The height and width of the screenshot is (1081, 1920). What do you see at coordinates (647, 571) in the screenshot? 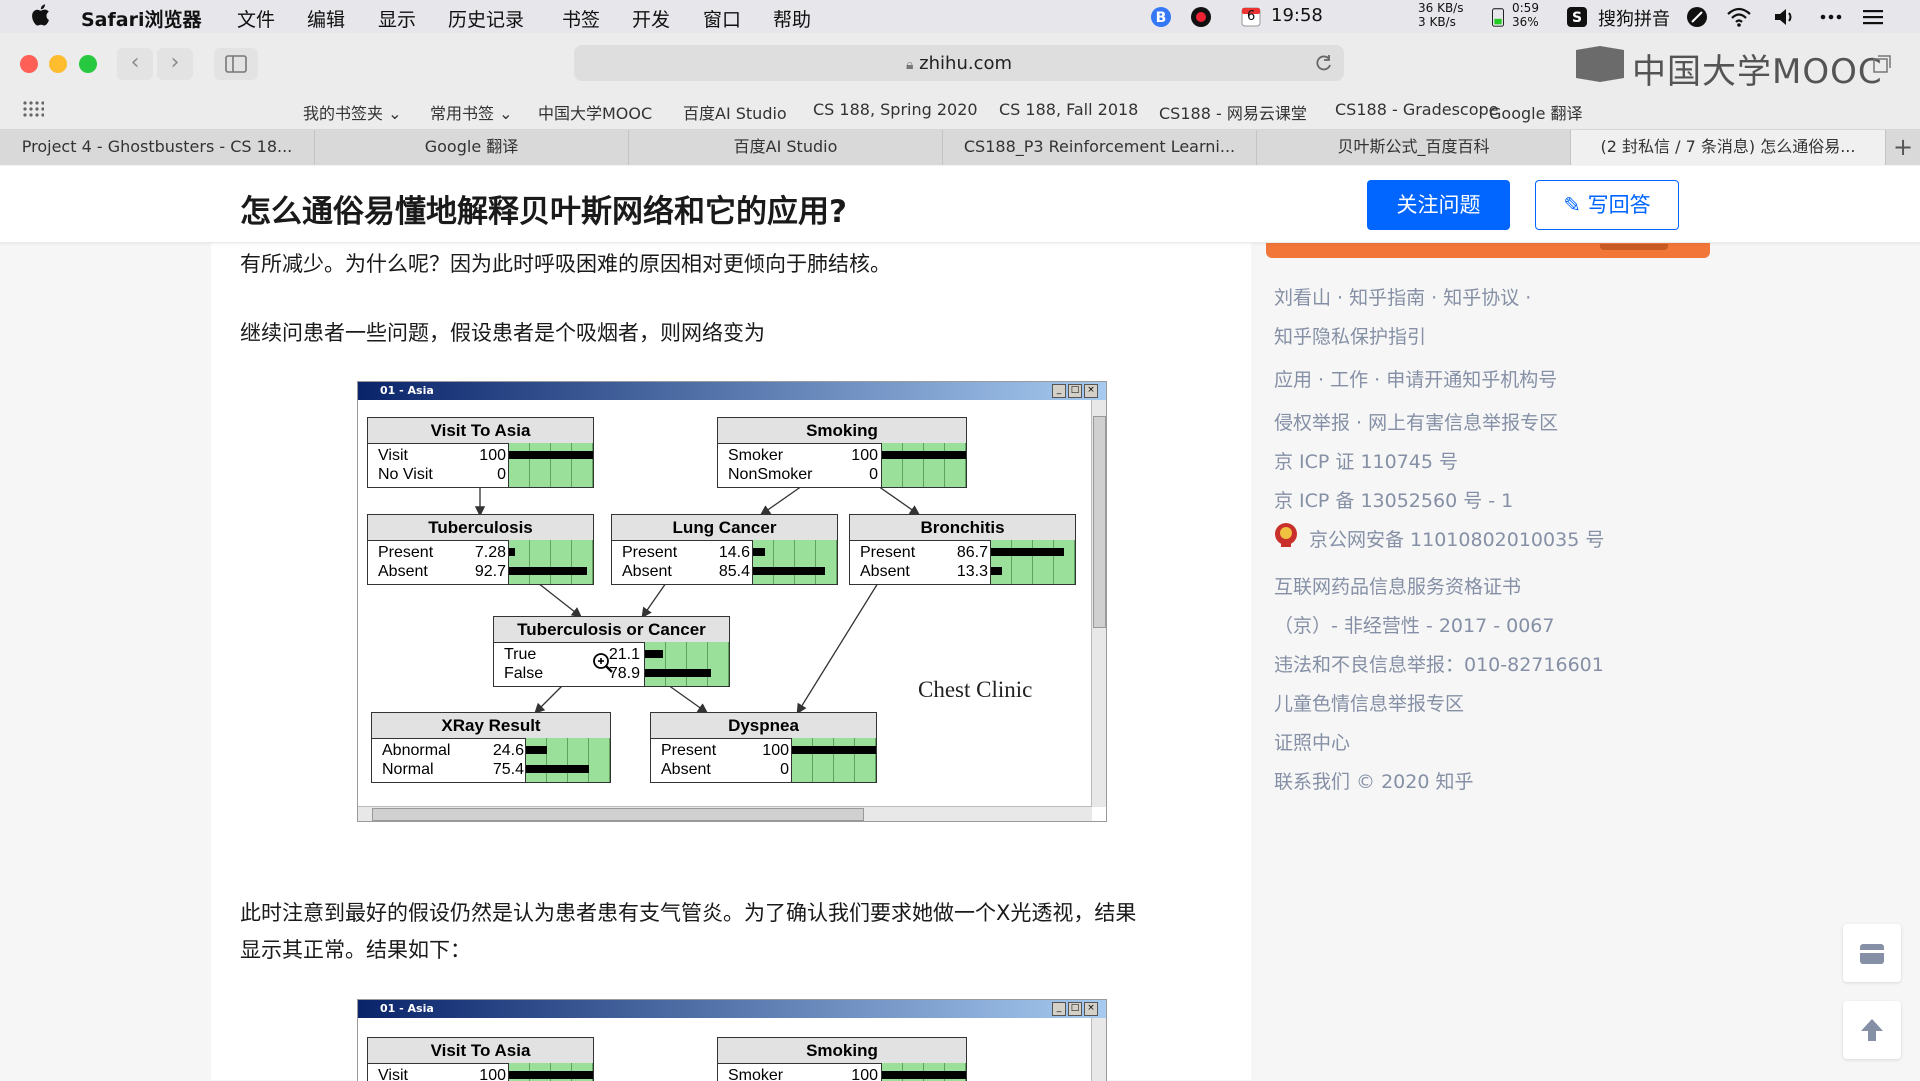
I see `node-state: Absent` at bounding box center [647, 571].